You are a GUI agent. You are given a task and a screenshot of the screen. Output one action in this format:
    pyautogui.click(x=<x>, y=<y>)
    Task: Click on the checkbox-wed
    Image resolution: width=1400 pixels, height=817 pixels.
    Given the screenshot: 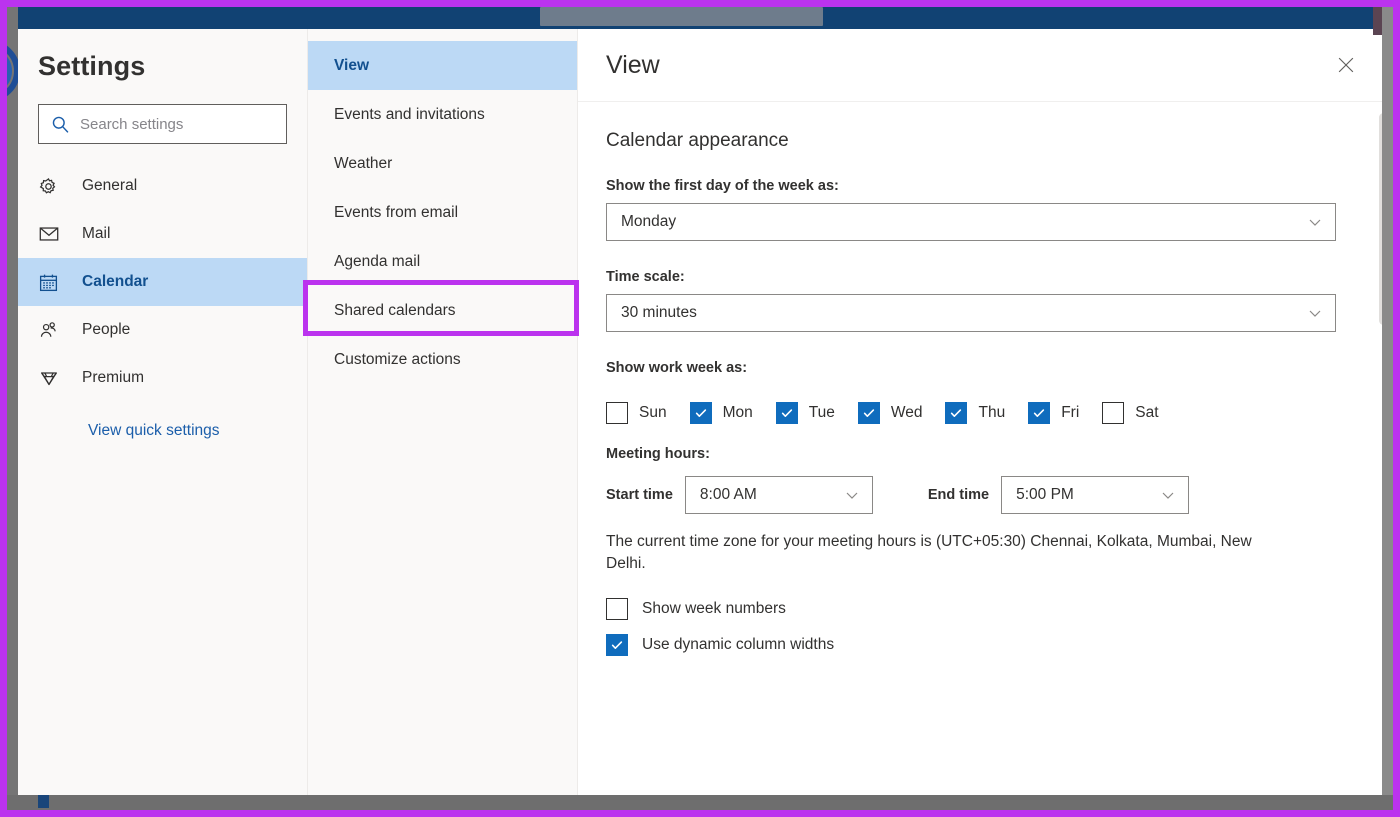 What is the action you would take?
    pyautogui.click(x=868, y=413)
    